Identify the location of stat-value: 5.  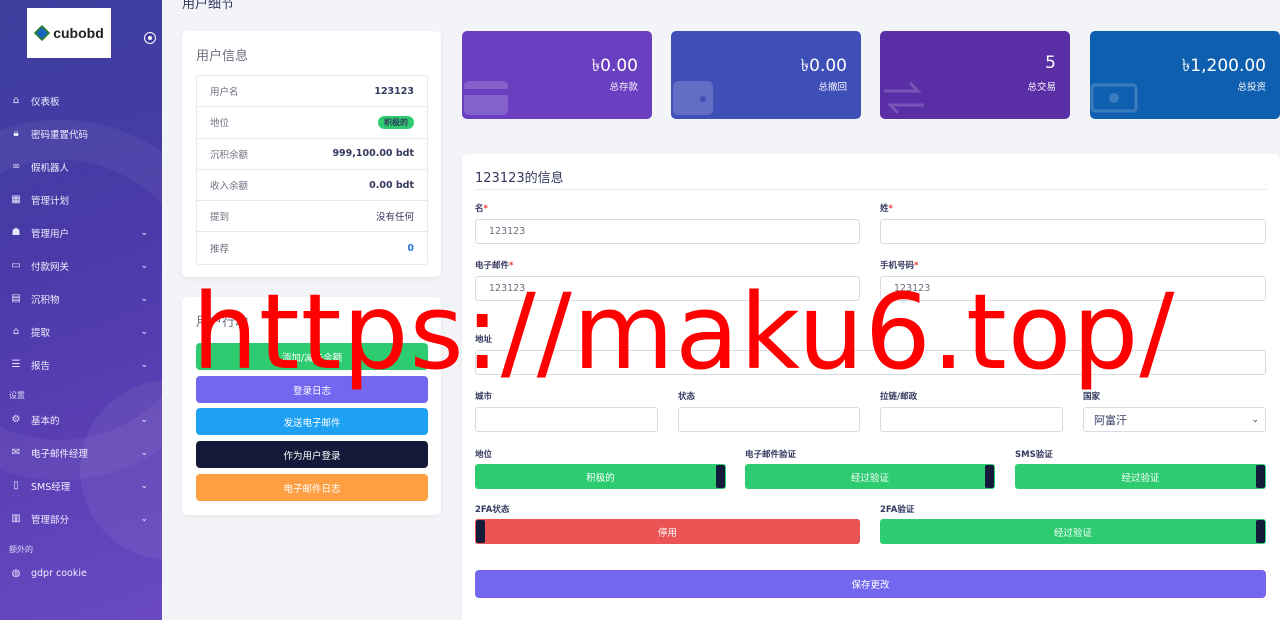
(1050, 63).